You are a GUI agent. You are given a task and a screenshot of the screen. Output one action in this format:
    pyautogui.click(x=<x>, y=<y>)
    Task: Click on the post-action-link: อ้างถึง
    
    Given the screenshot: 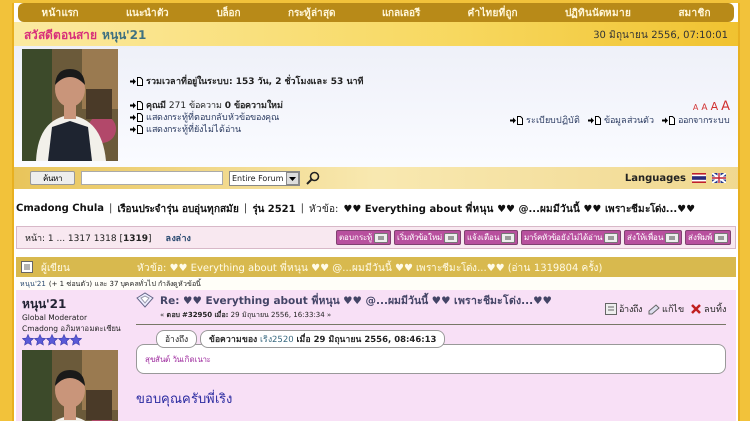 What is the action you would take?
    pyautogui.click(x=623, y=309)
    